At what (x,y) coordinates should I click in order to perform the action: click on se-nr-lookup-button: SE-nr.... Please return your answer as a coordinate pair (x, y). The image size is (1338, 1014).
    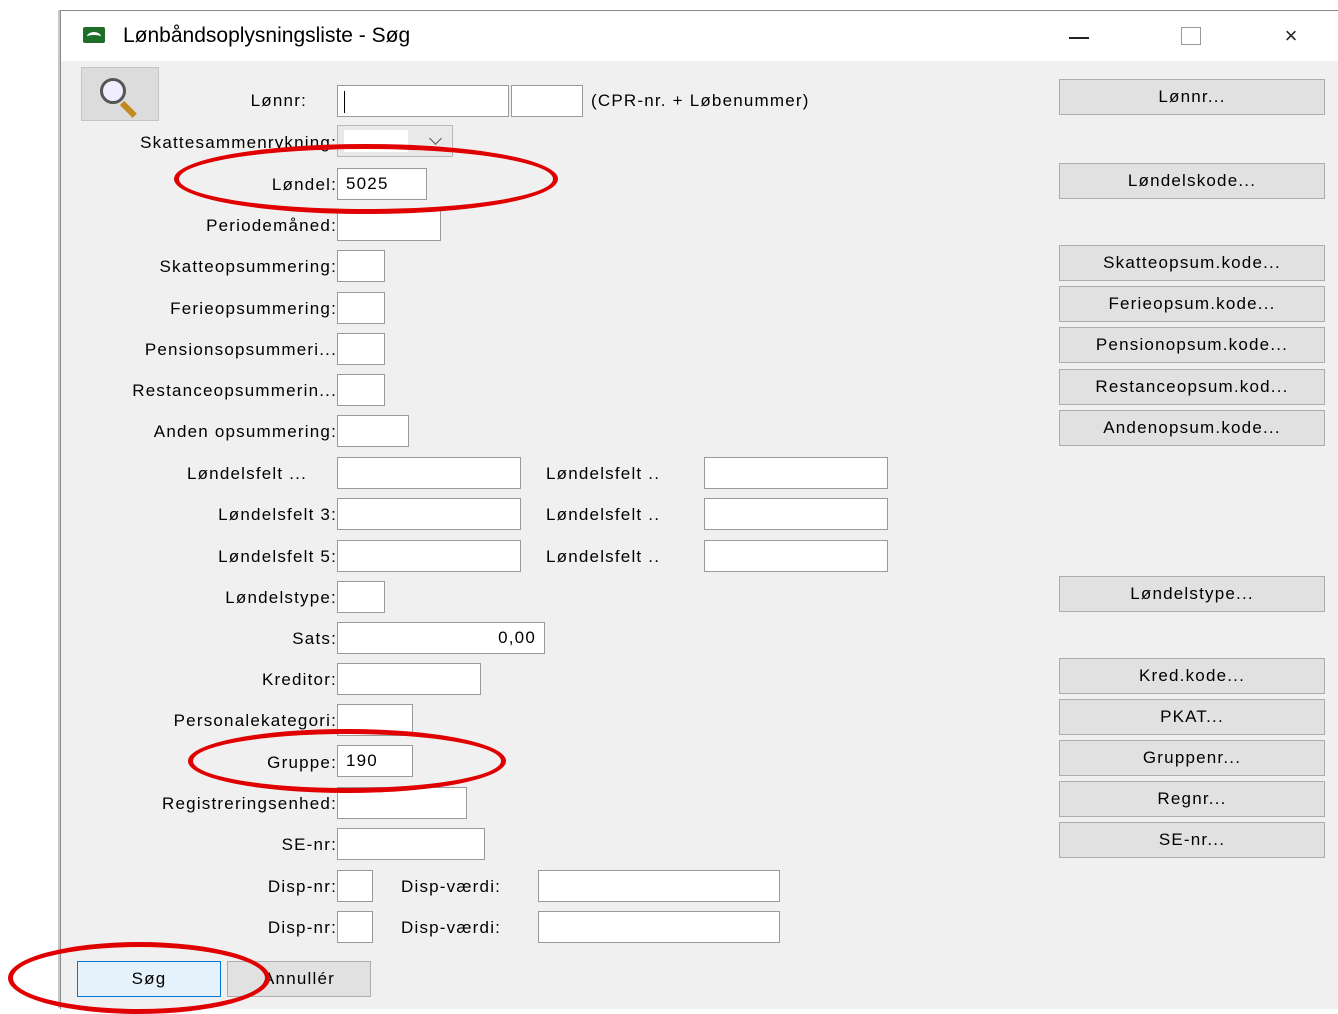
    Looking at the image, I should click on (1192, 840).